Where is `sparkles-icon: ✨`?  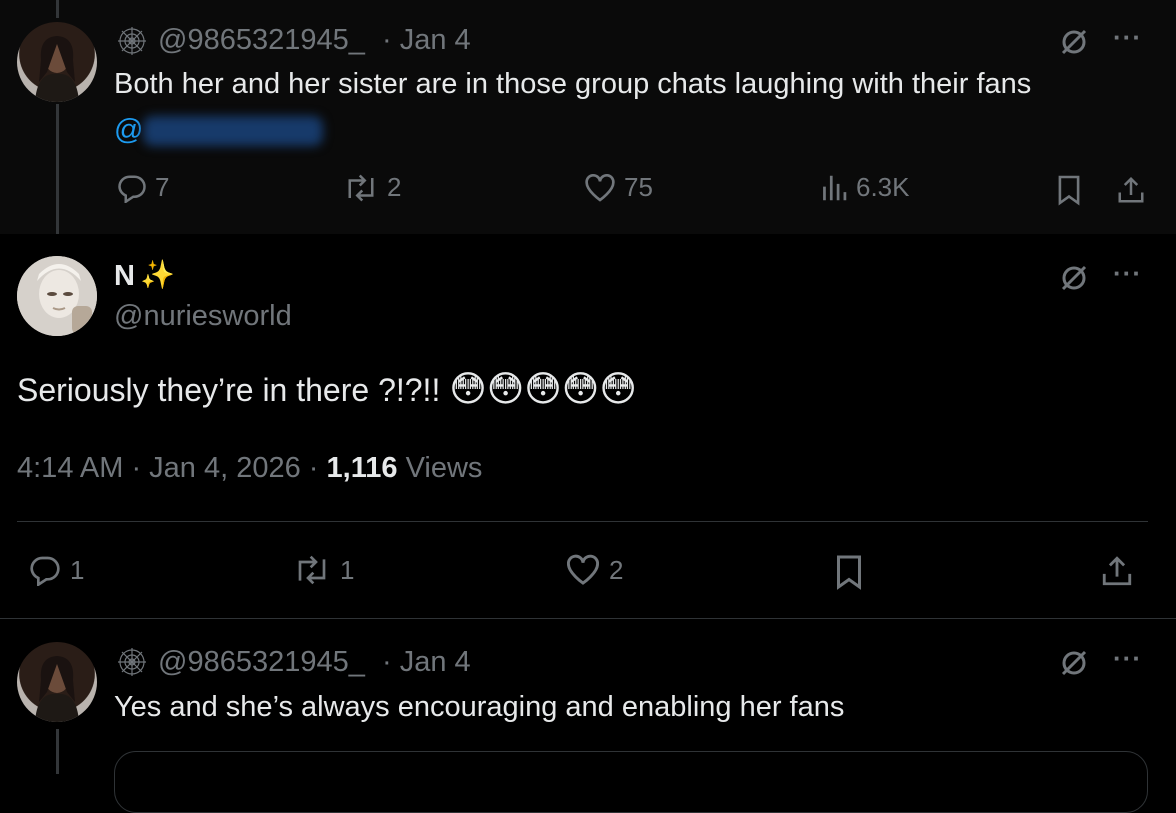 sparkles-icon: ✨ is located at coordinates (157, 274).